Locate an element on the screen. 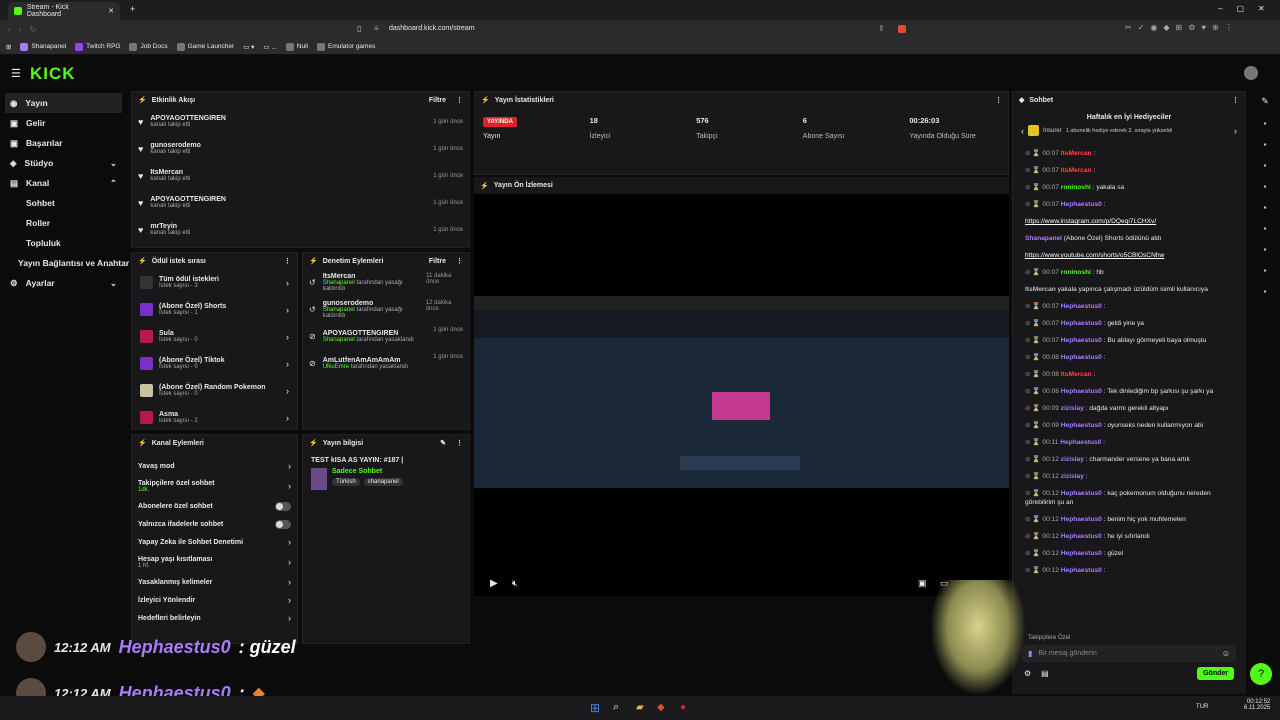 This screenshot has height=720, width=1280. chat-message: ⊘ ⌛ 00:08 Hephaestus0 : is located at coordinates (1129, 358).